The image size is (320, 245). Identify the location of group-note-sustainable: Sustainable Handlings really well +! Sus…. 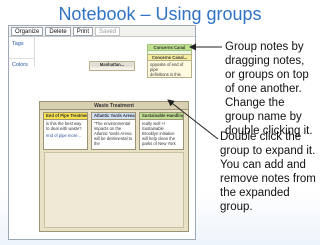
(161, 131).